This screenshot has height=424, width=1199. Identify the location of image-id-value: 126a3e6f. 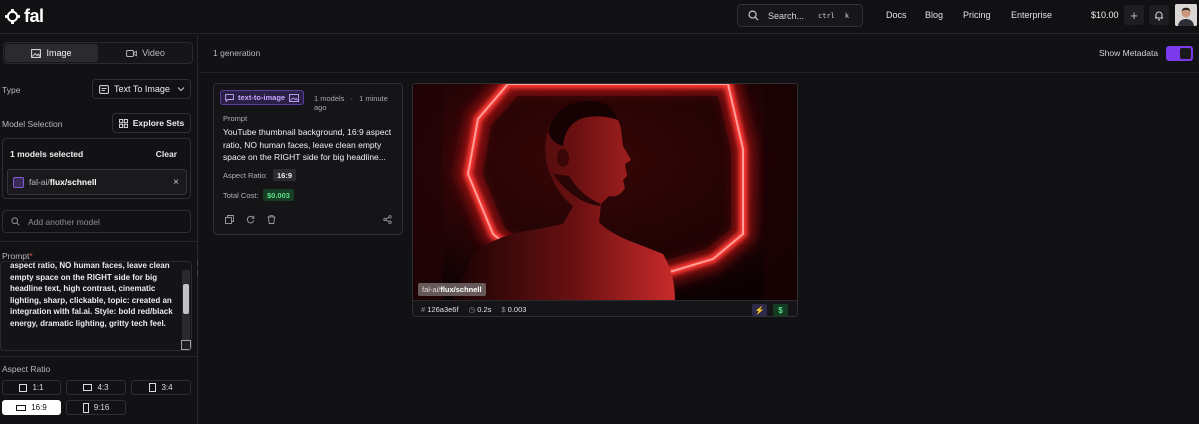
(443, 309).